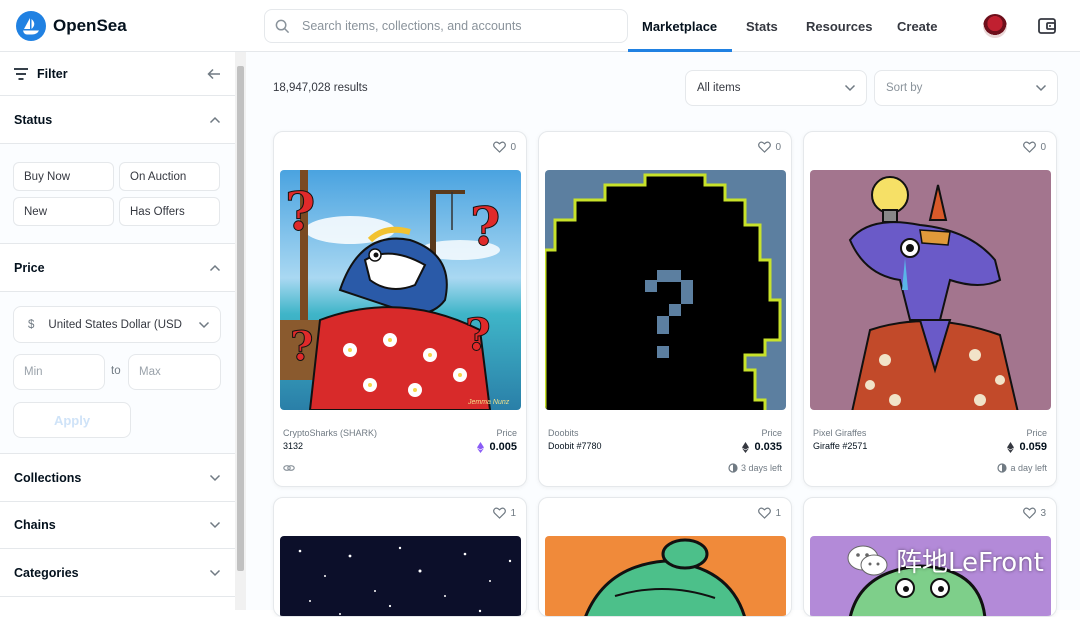 The width and height of the screenshot is (1080, 617). I want to click on search-input, so click(452, 26).